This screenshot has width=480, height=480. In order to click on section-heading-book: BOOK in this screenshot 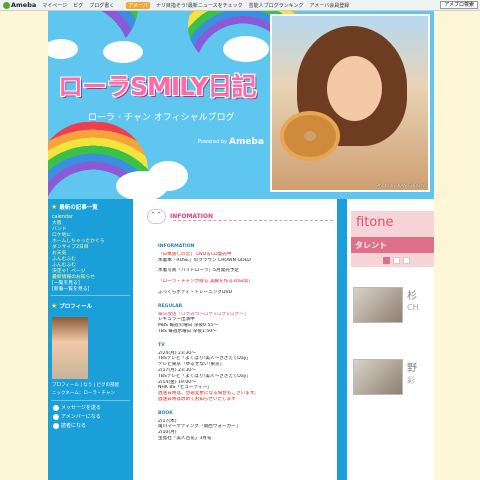, I will do `click(165, 413)`.